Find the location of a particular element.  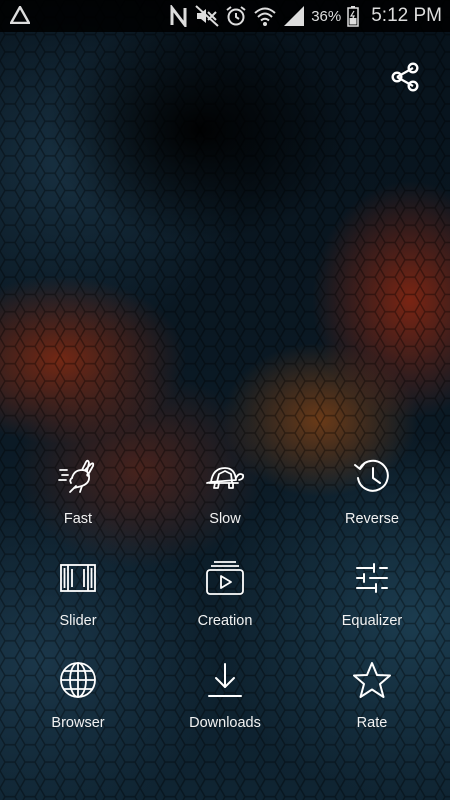

clock: 5:12 PM is located at coordinates (406, 15).